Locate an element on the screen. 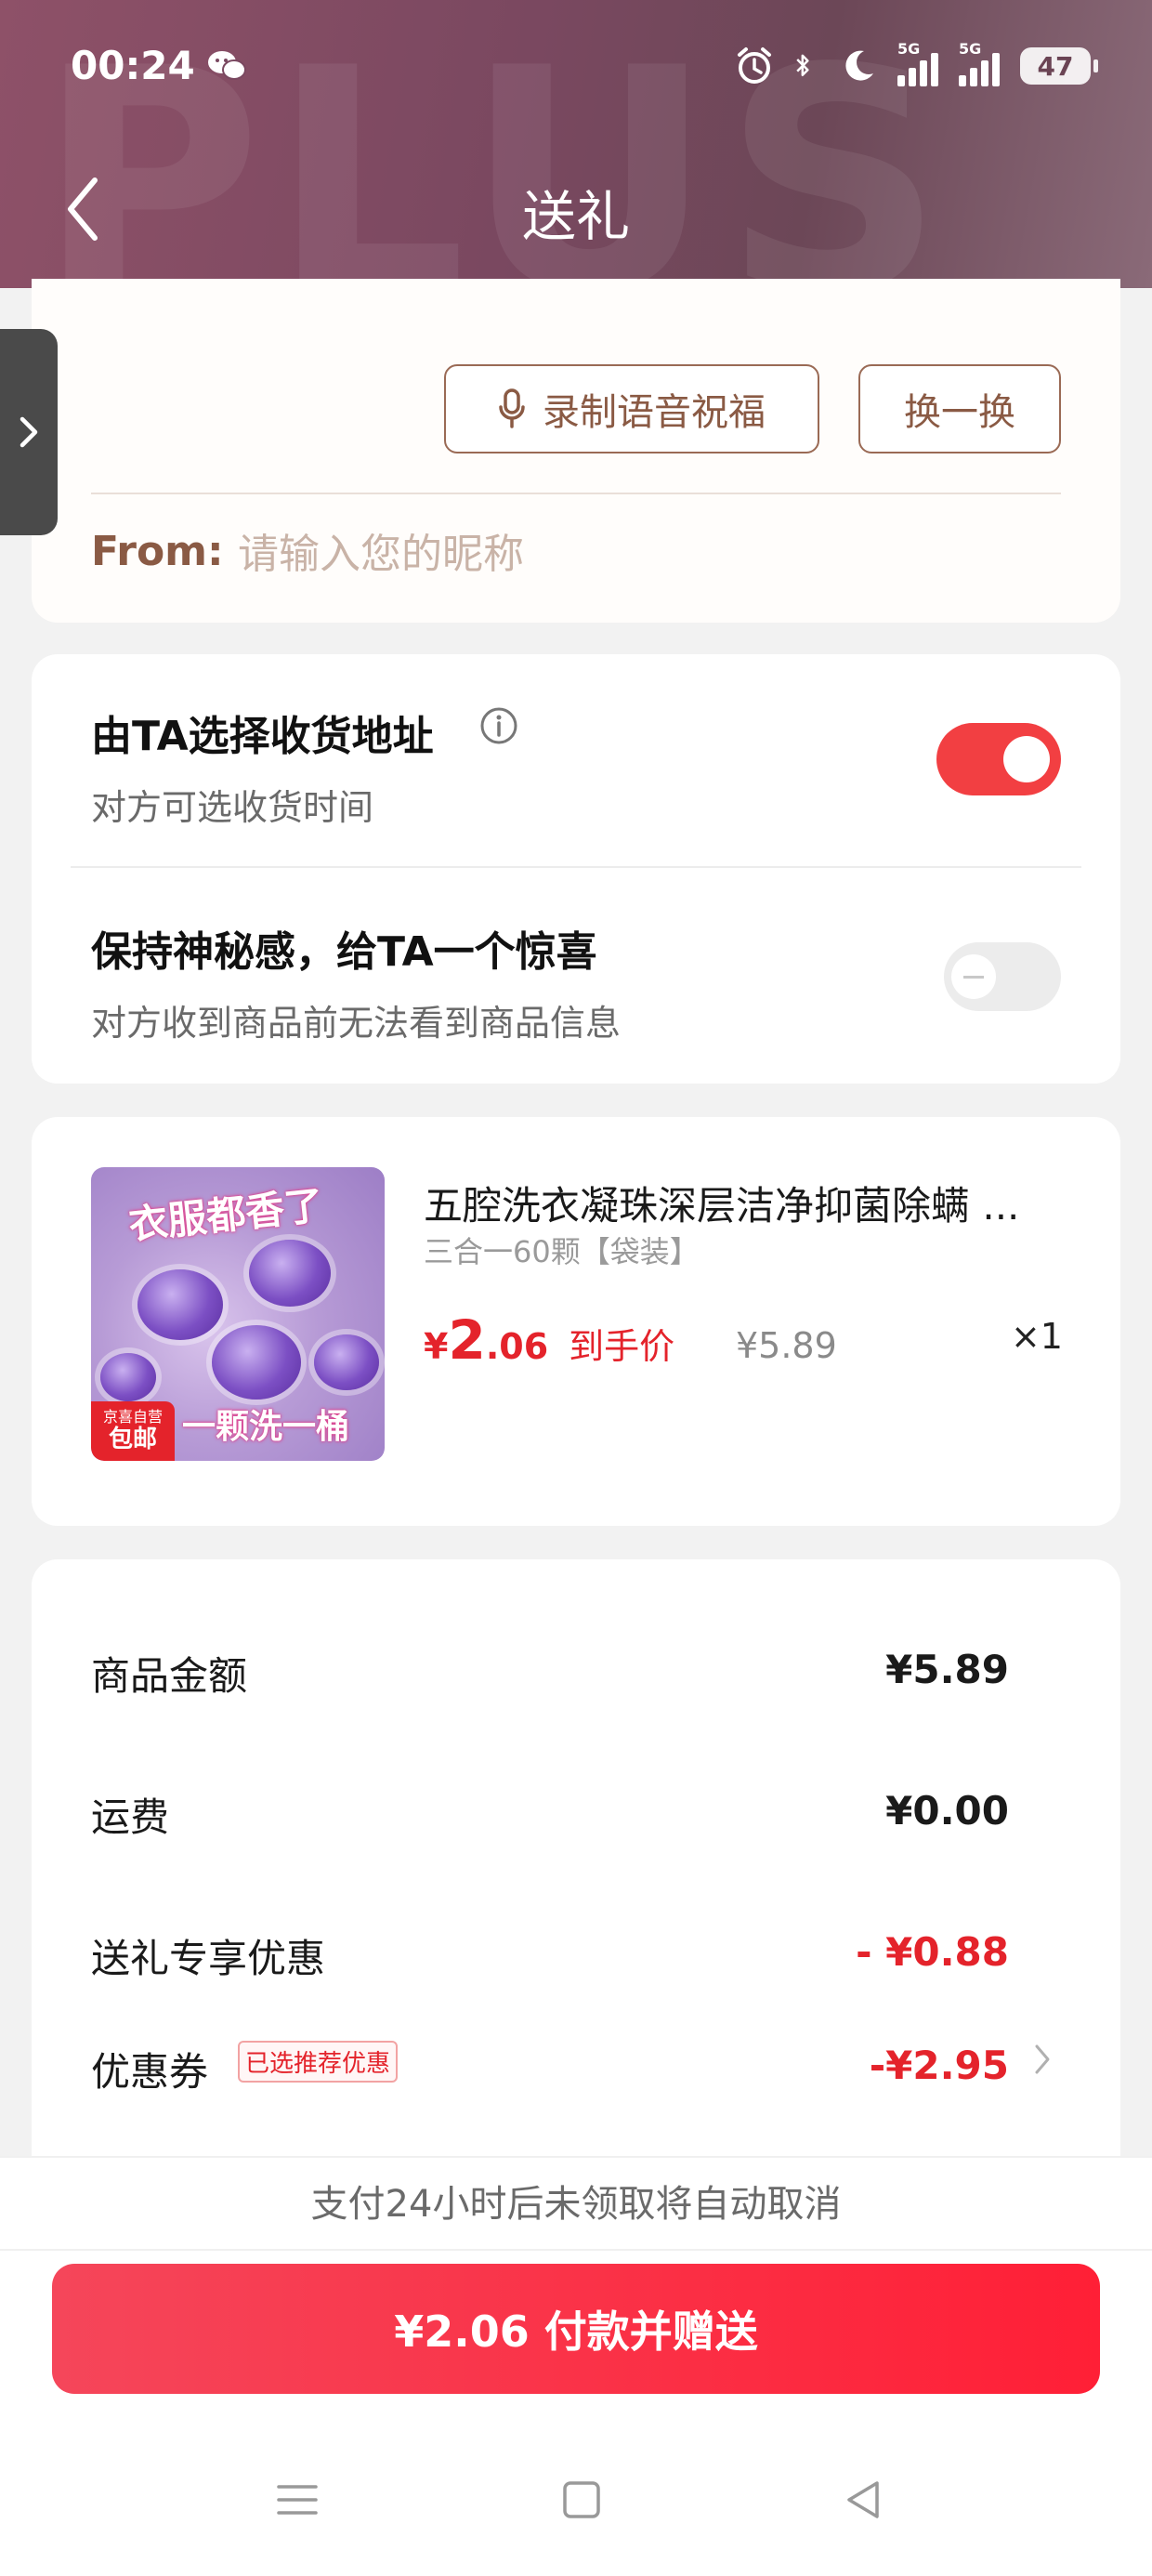 This screenshot has width=1152, height=2576. goods-amount-label: 商品金额 is located at coordinates (169, 1676).